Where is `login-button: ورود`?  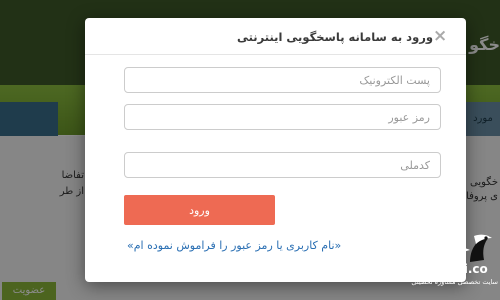
login-button: ورود is located at coordinates (199, 210).